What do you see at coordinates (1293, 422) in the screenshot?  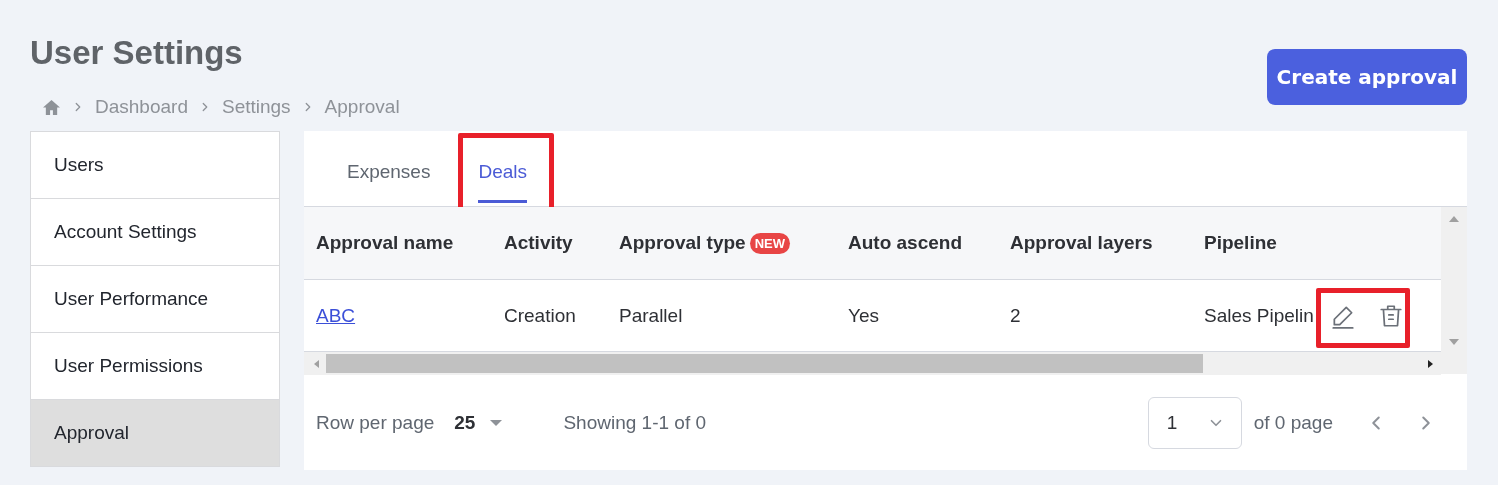 I see `page-total: of 0 page` at bounding box center [1293, 422].